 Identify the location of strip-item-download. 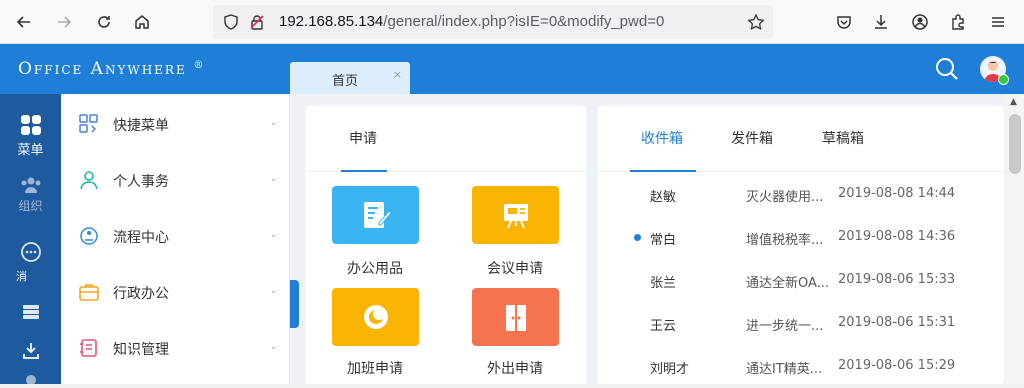
(30, 353).